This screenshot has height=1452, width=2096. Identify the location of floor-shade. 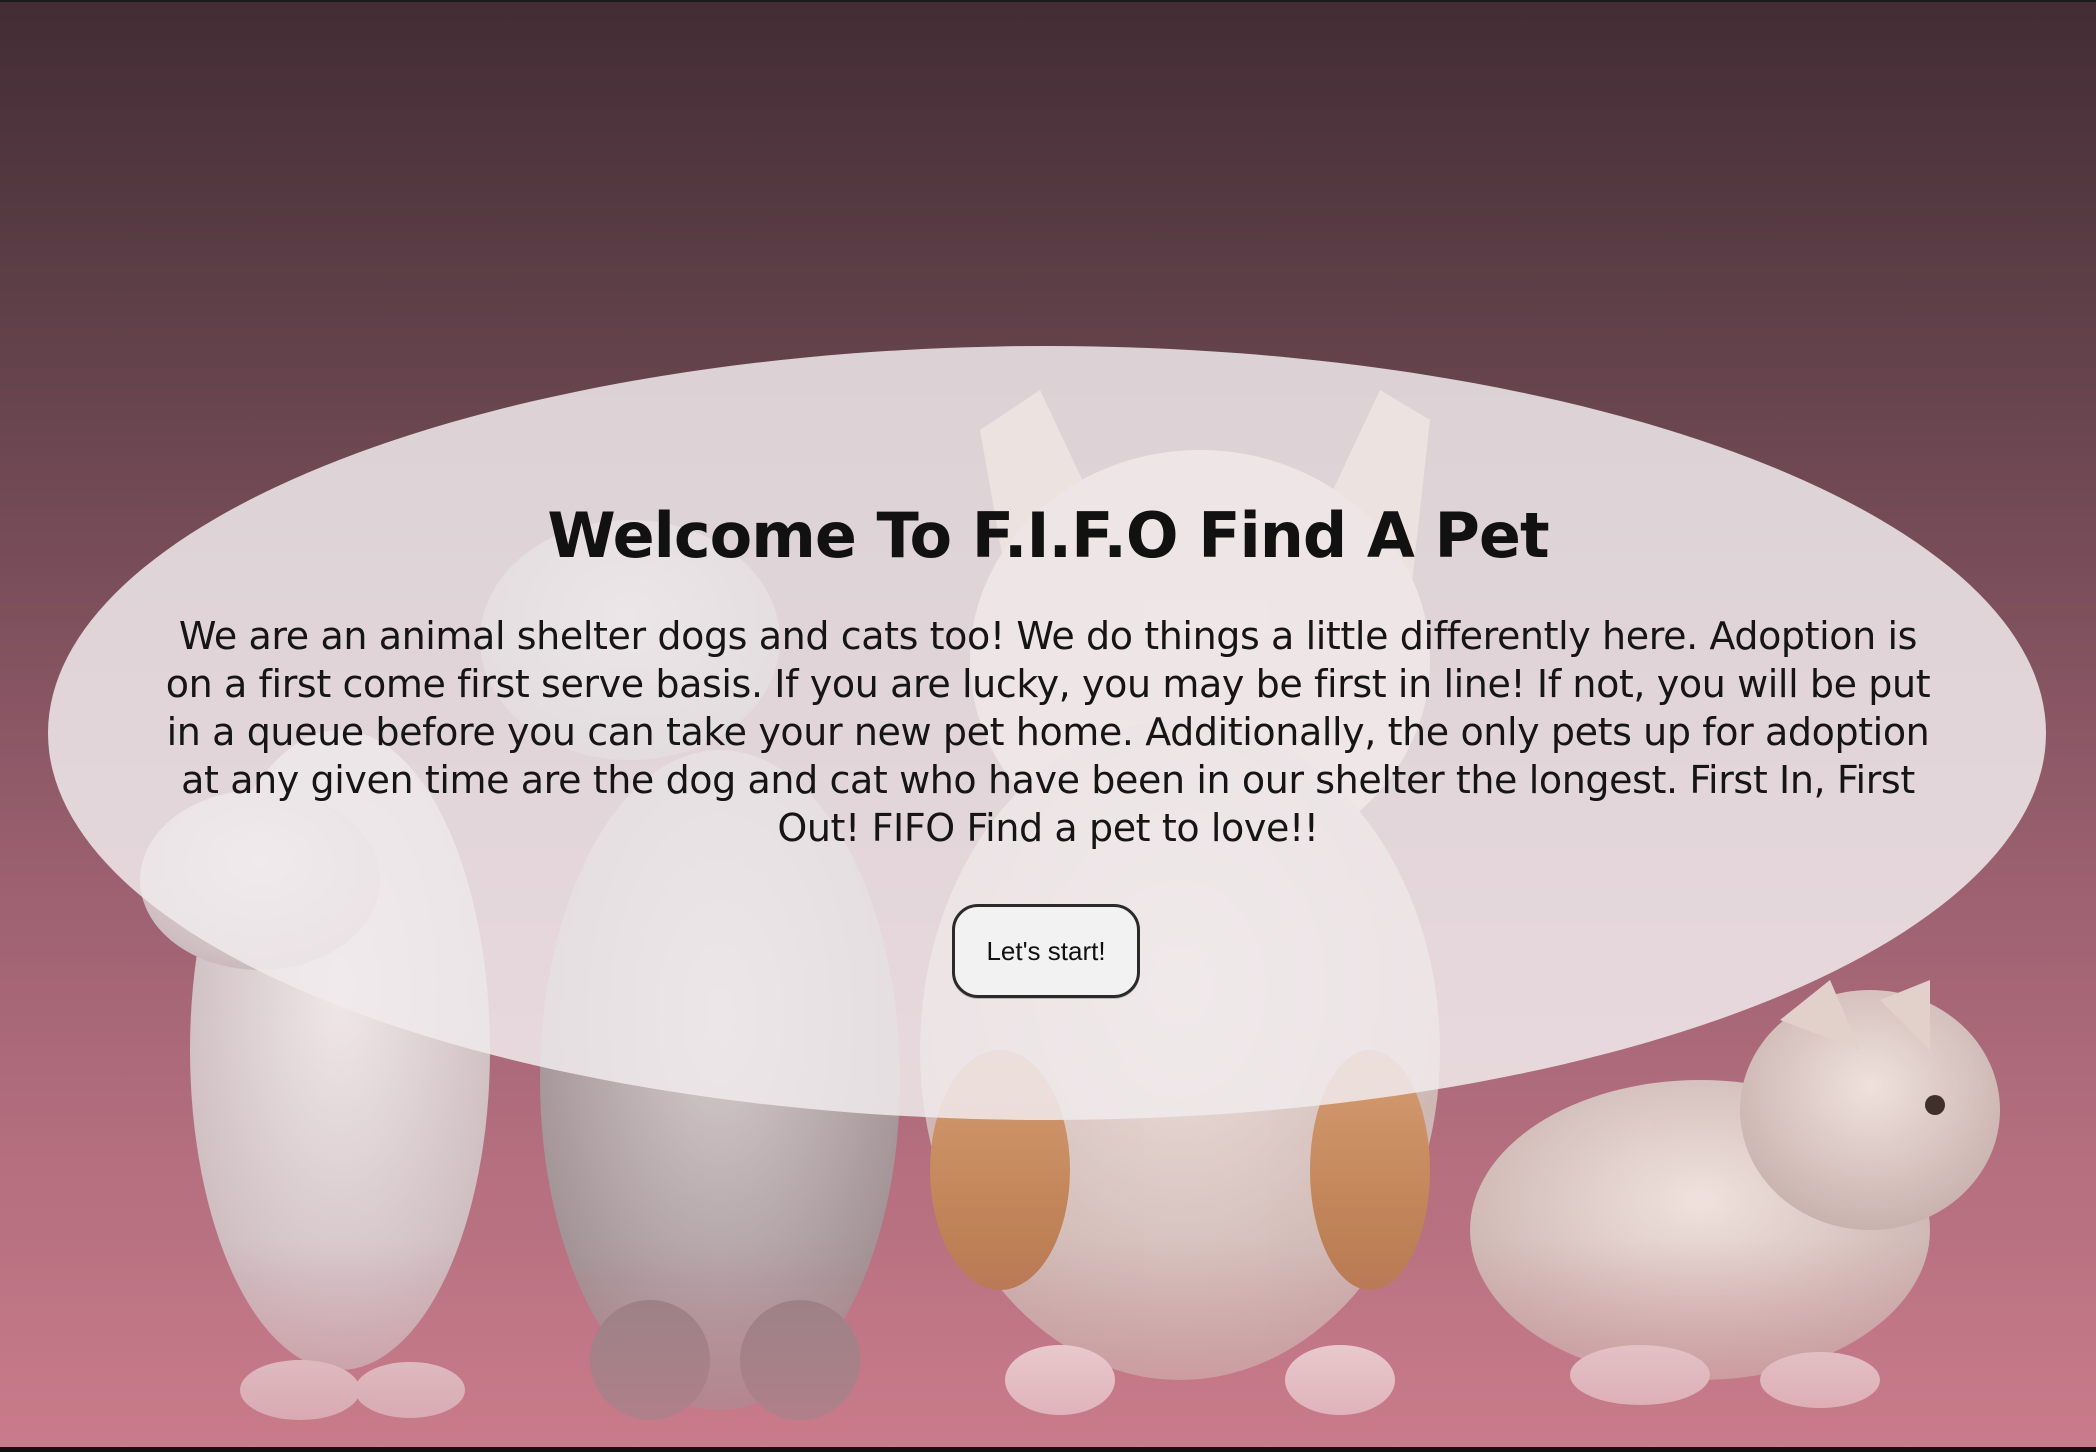
(1048, 1343).